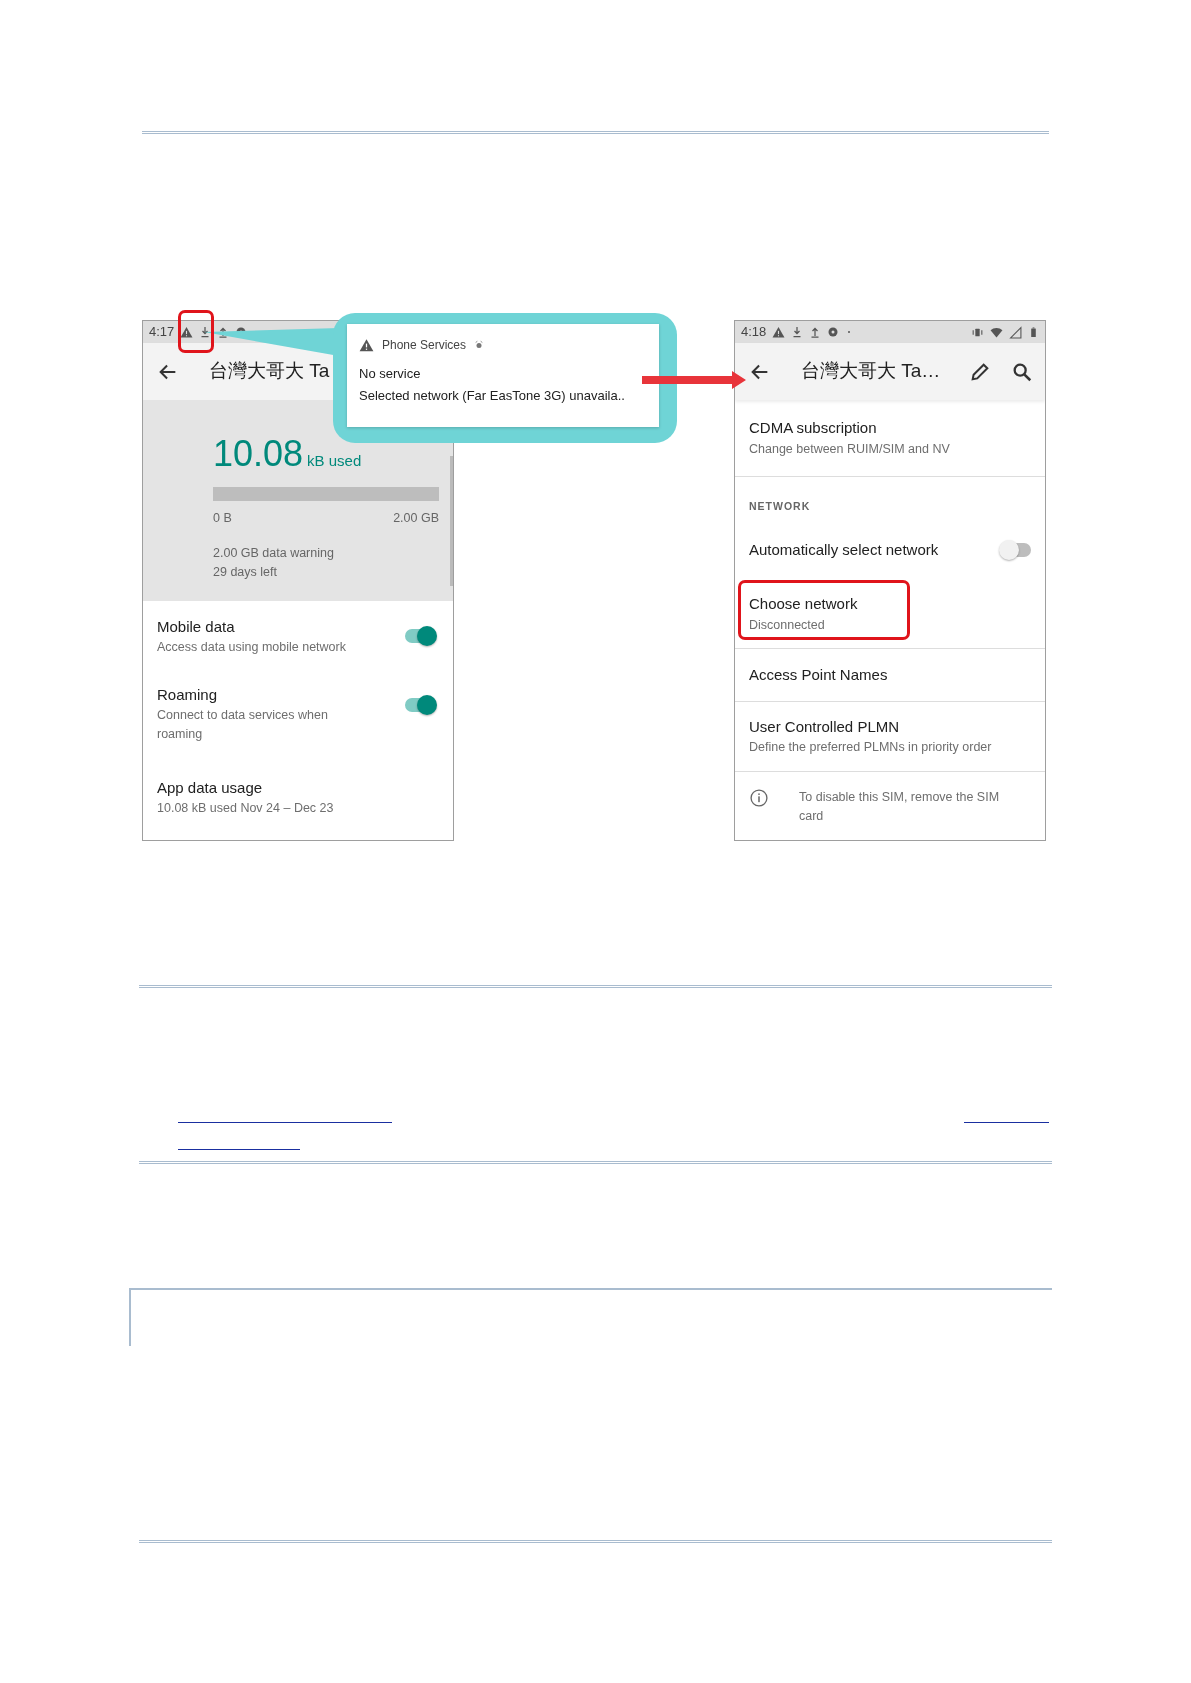  I want to click on range-min: 0 B, so click(222, 518).